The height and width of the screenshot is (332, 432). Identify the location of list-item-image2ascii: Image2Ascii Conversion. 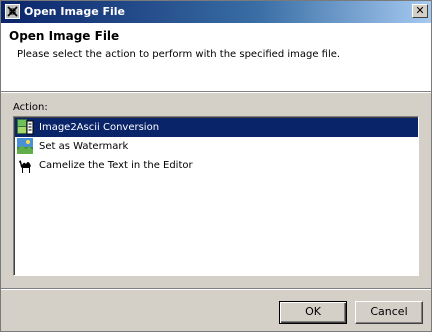
(216, 127).